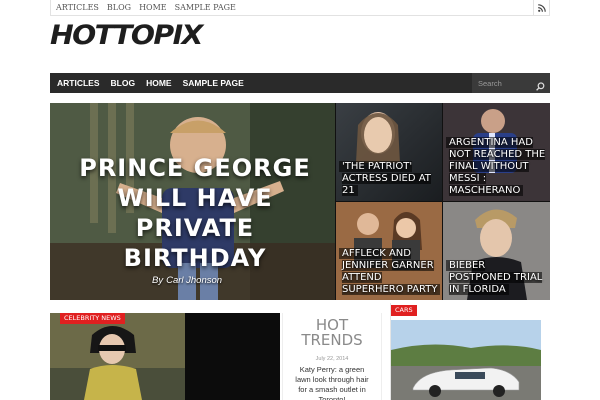 The width and height of the screenshot is (600, 400). What do you see at coordinates (123, 83) in the screenshot?
I see `nav-item-blog: BLOG` at bounding box center [123, 83].